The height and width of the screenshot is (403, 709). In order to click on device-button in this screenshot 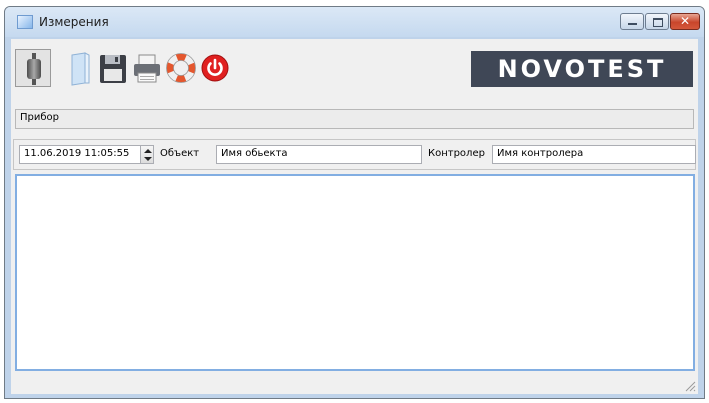, I will do `click(33, 68)`.